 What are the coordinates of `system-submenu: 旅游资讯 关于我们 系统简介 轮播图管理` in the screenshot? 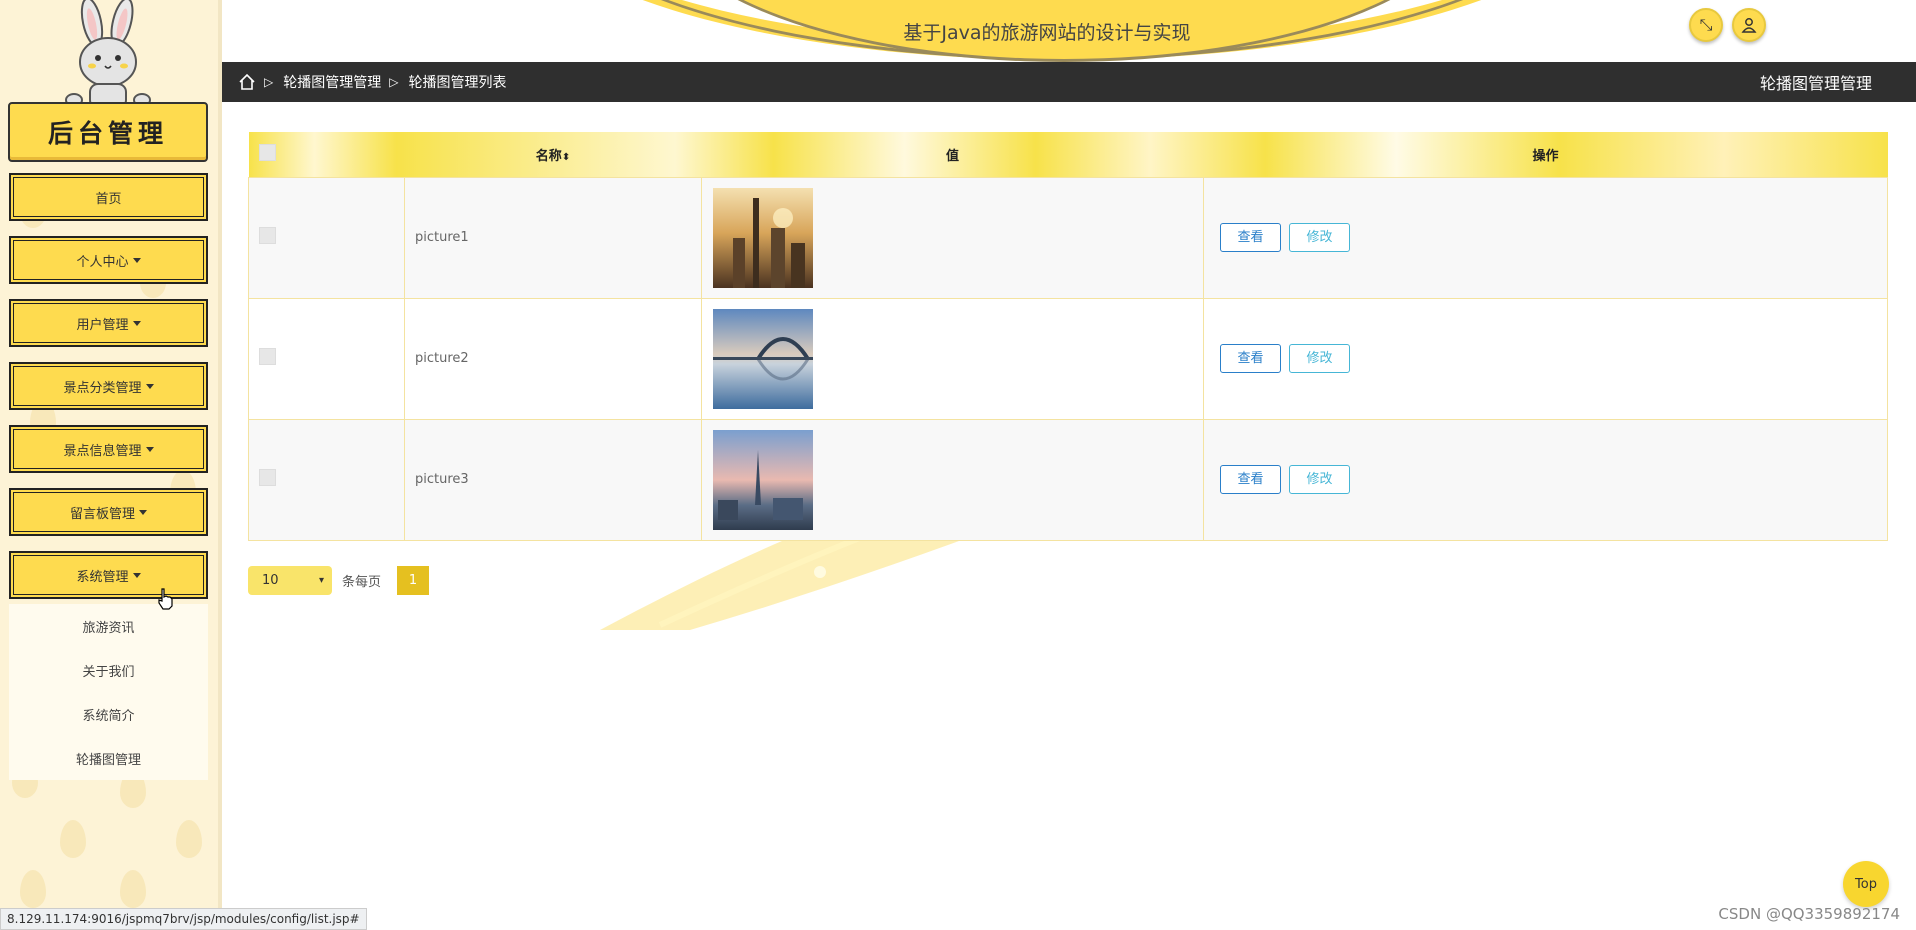 It's located at (108, 692).